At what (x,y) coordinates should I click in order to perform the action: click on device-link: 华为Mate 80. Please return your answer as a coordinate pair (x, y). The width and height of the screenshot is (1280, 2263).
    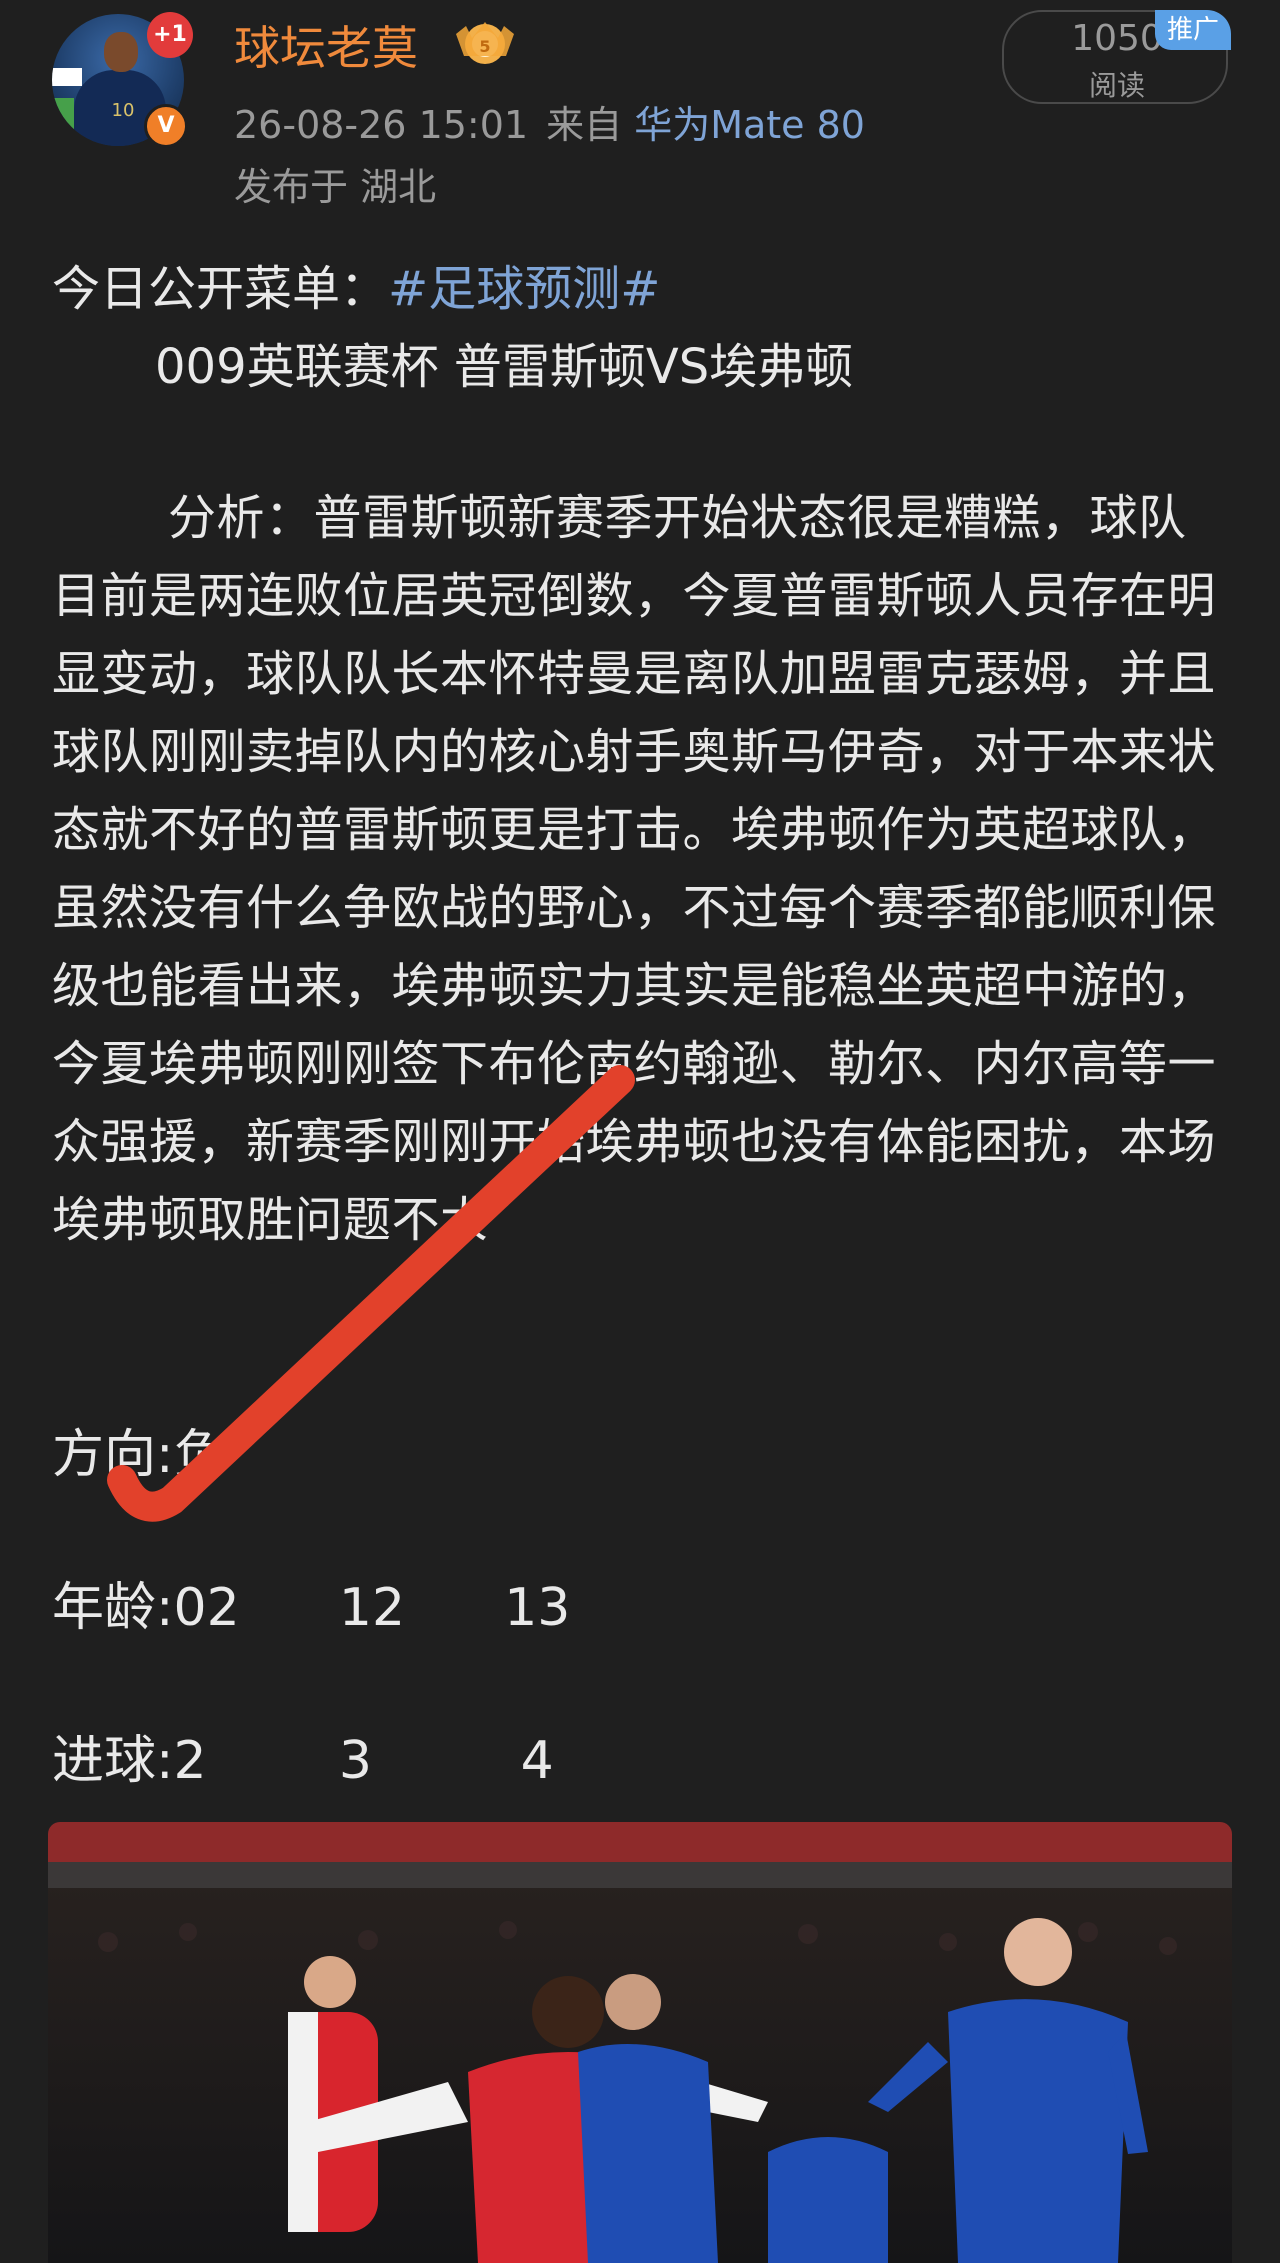
    Looking at the image, I should click on (749, 125).